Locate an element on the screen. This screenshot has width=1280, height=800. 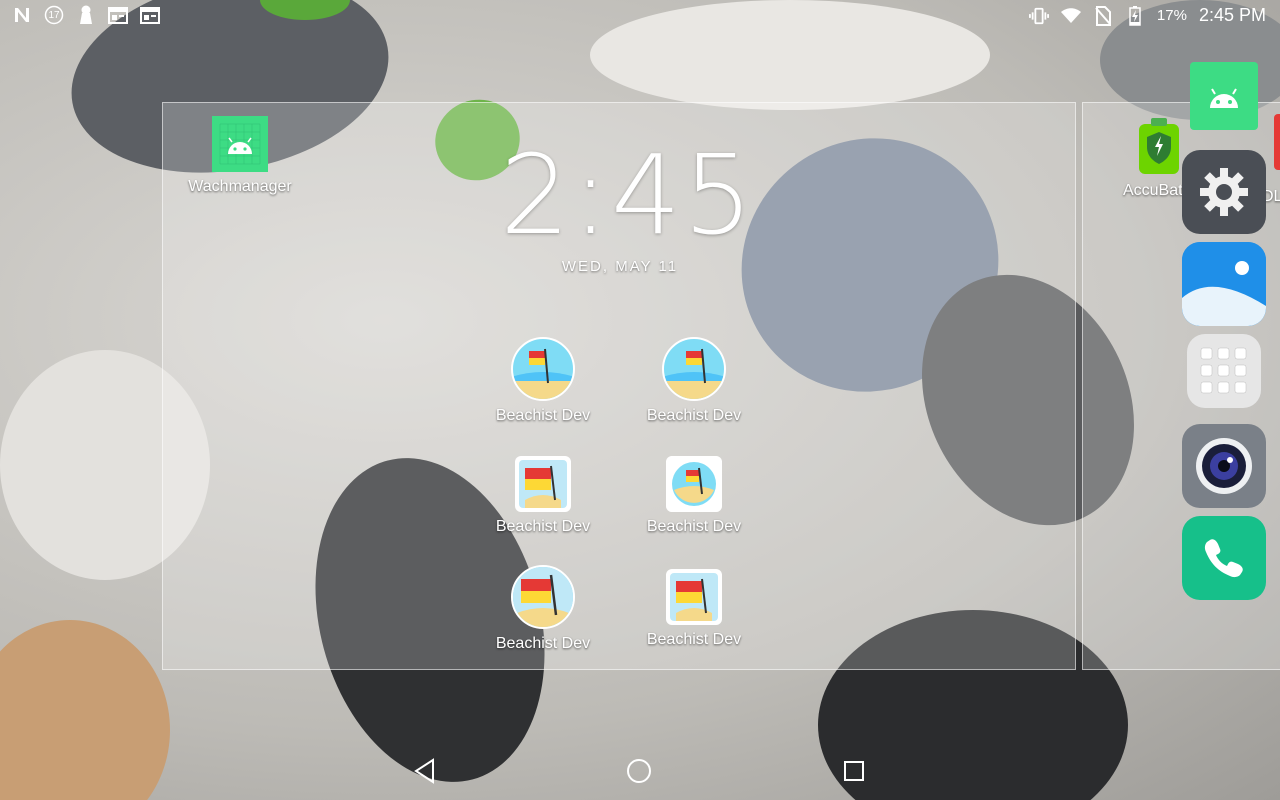
mountain-icon is located at coordinates (1224, 284).